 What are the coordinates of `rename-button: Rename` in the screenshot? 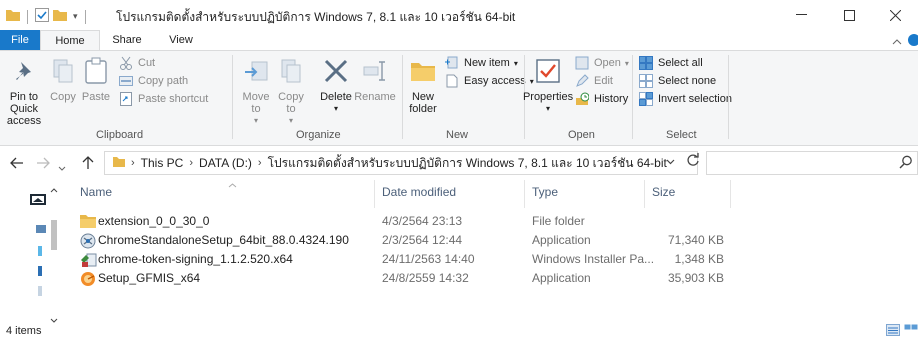 It's located at (375, 79).